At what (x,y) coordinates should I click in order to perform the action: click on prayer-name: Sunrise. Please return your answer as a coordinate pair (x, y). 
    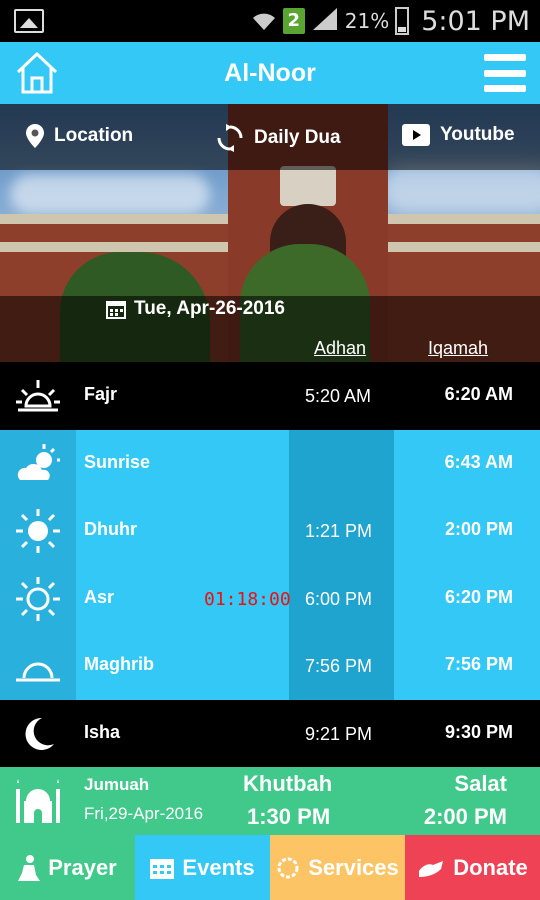
    Looking at the image, I should click on (117, 462).